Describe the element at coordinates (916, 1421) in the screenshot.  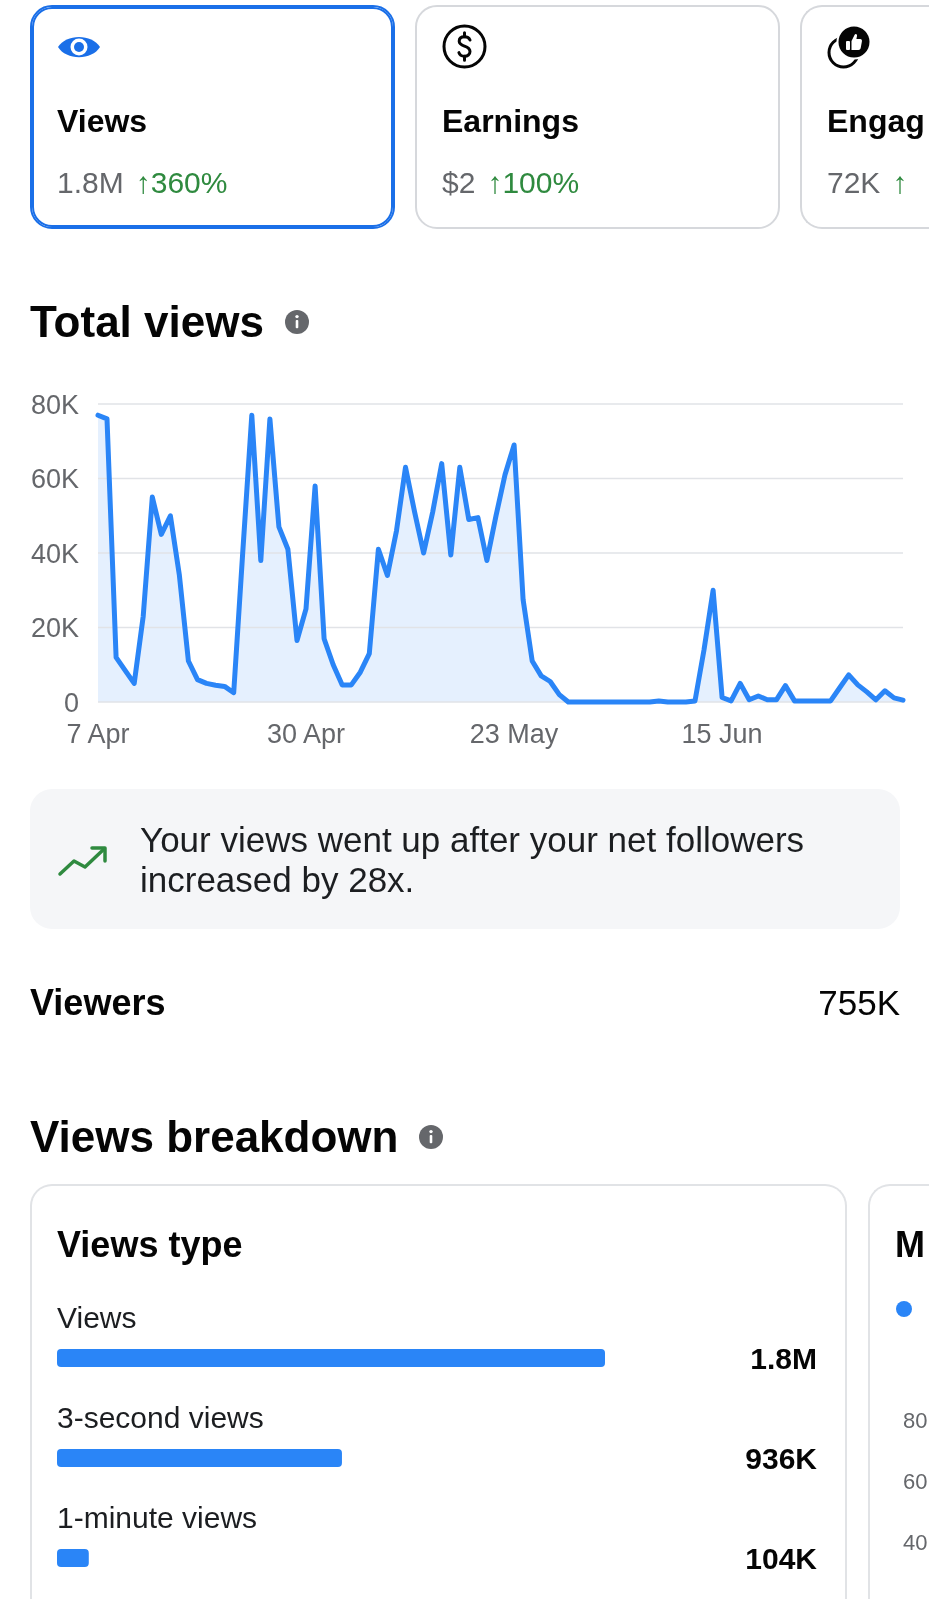
I see `y-axis-label: 80` at that location.